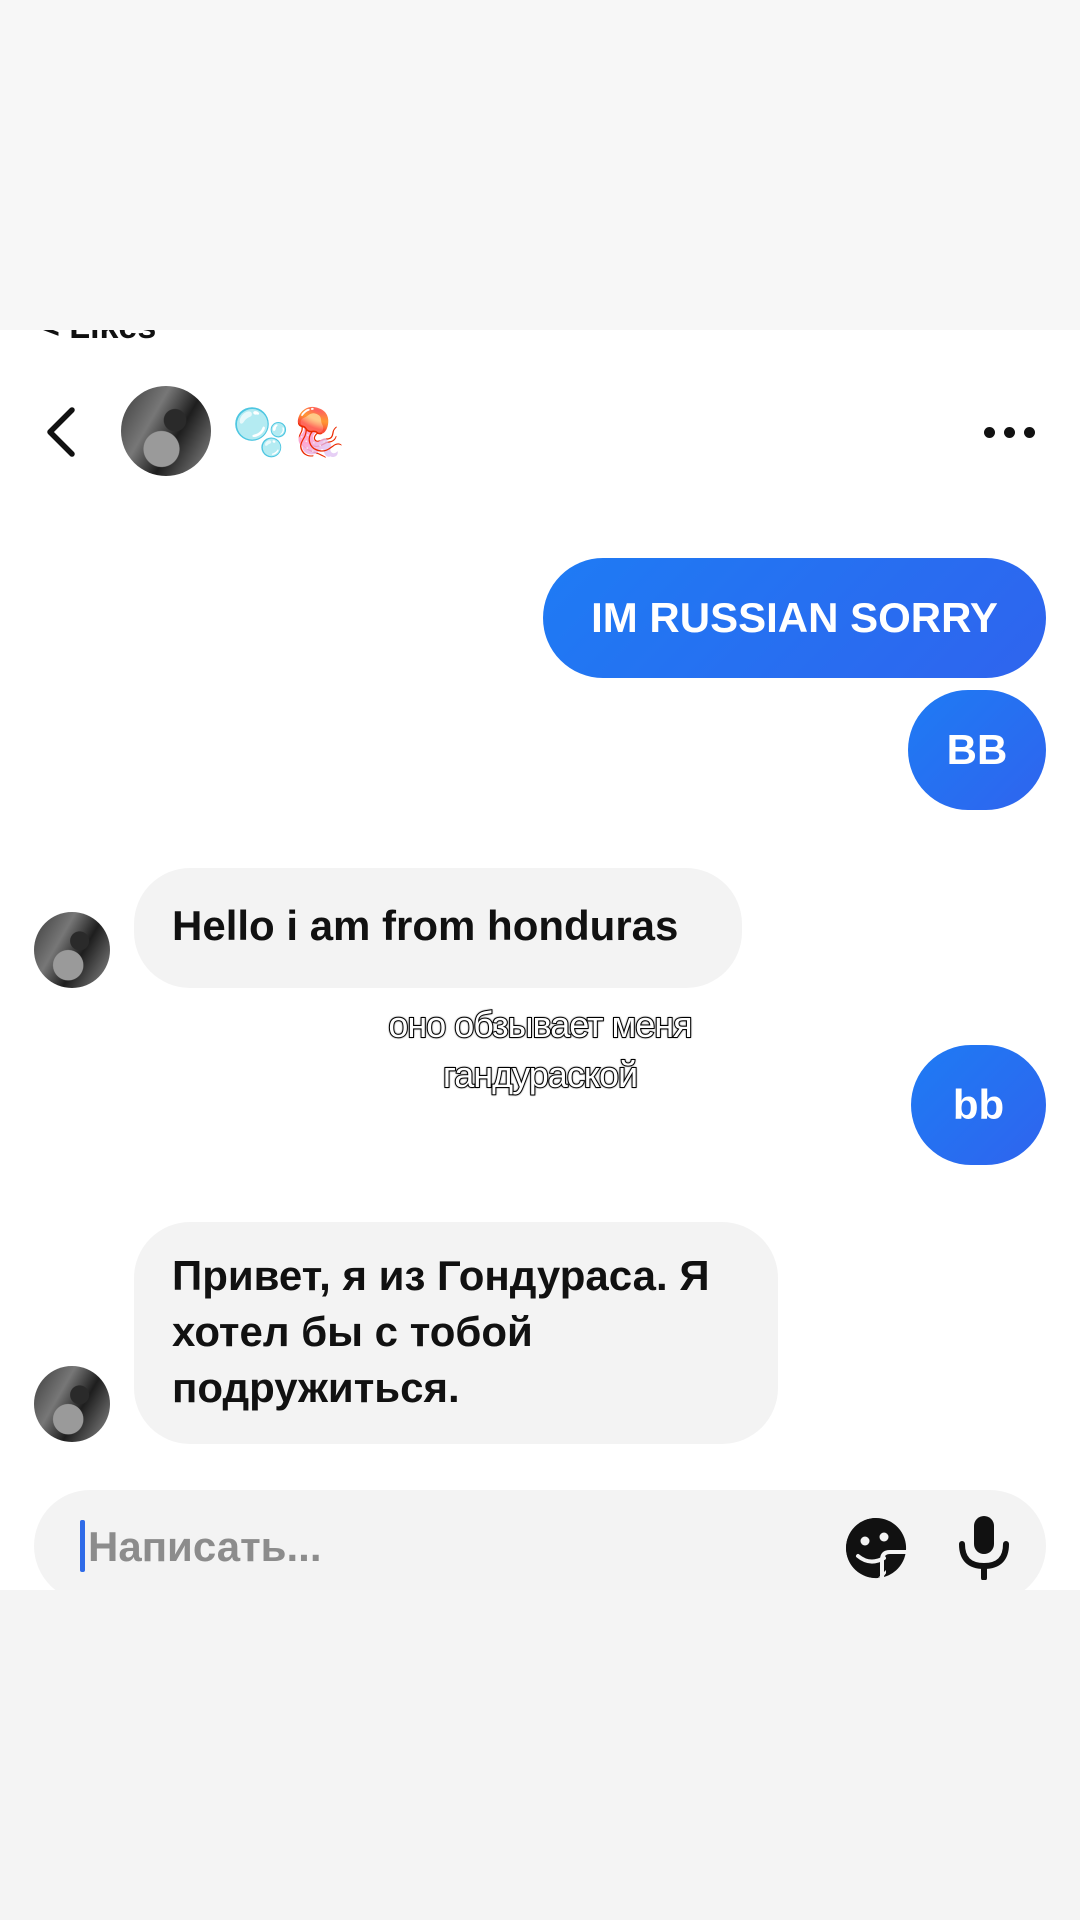  I want to click on chevron-left-icon, so click(61, 432).